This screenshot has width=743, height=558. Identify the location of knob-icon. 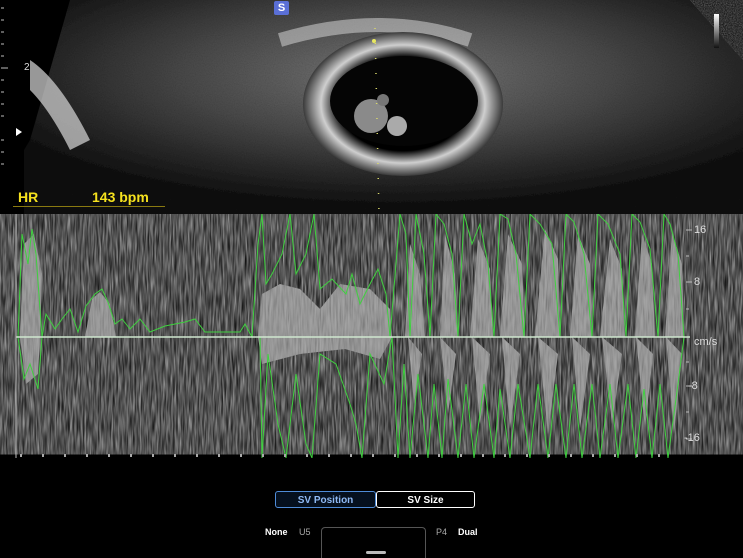
(373, 542).